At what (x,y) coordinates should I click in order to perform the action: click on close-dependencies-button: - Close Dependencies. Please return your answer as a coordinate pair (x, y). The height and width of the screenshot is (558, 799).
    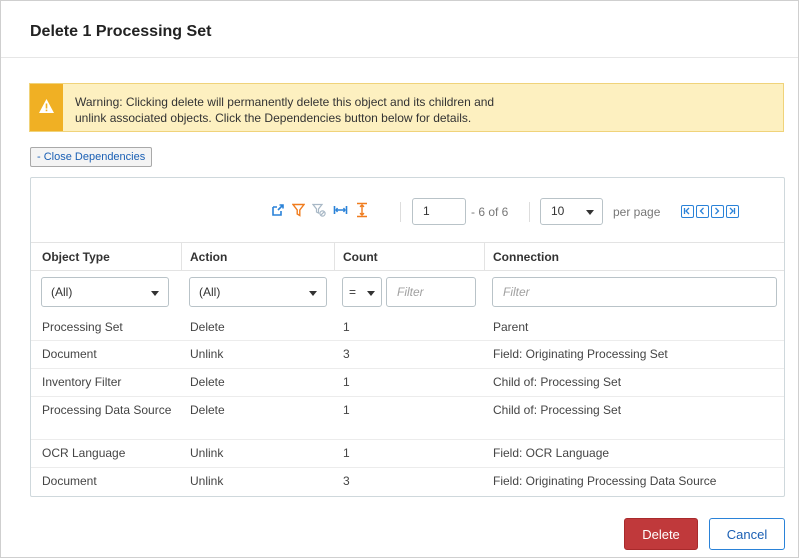
    Looking at the image, I should click on (91, 157).